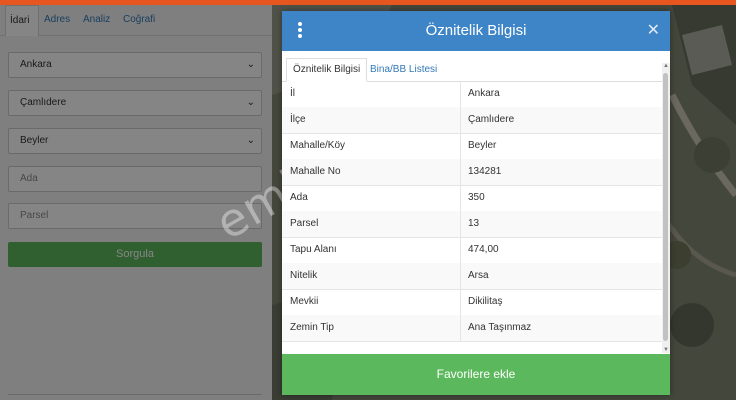 This screenshot has height=400, width=736. I want to click on table-row: İlçe Çamlıdere, so click(472, 120).